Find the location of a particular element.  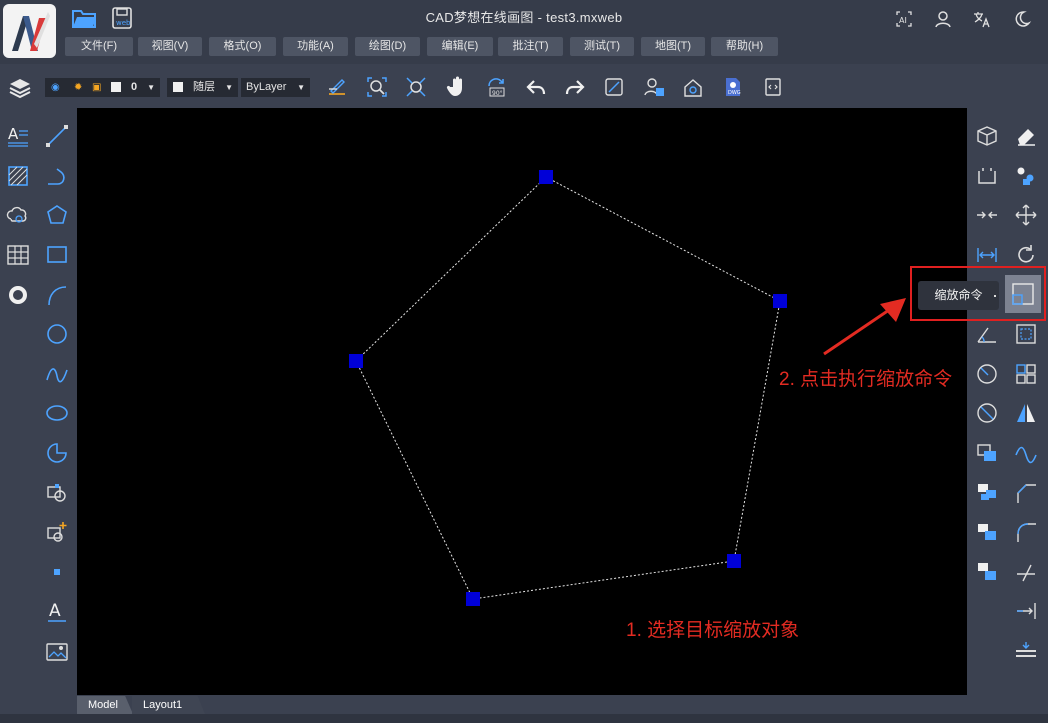

extend-icon is located at coordinates (1026, 611).